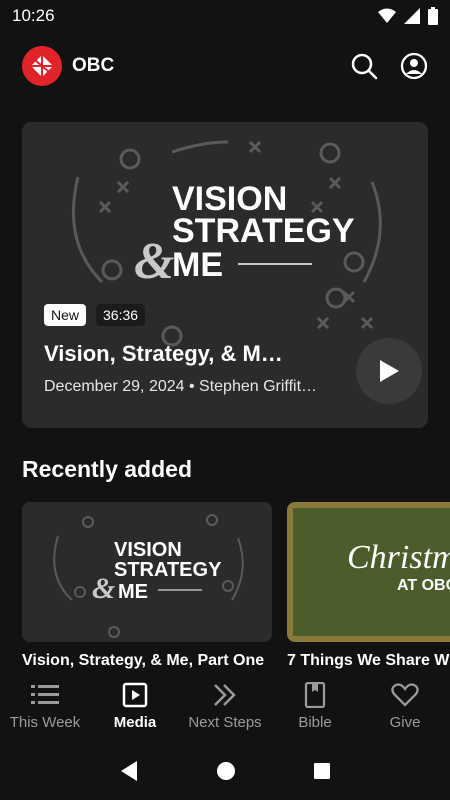 The image size is (450, 800). Describe the element at coordinates (225, 66) in the screenshot. I see `app-bar: OBC` at that location.